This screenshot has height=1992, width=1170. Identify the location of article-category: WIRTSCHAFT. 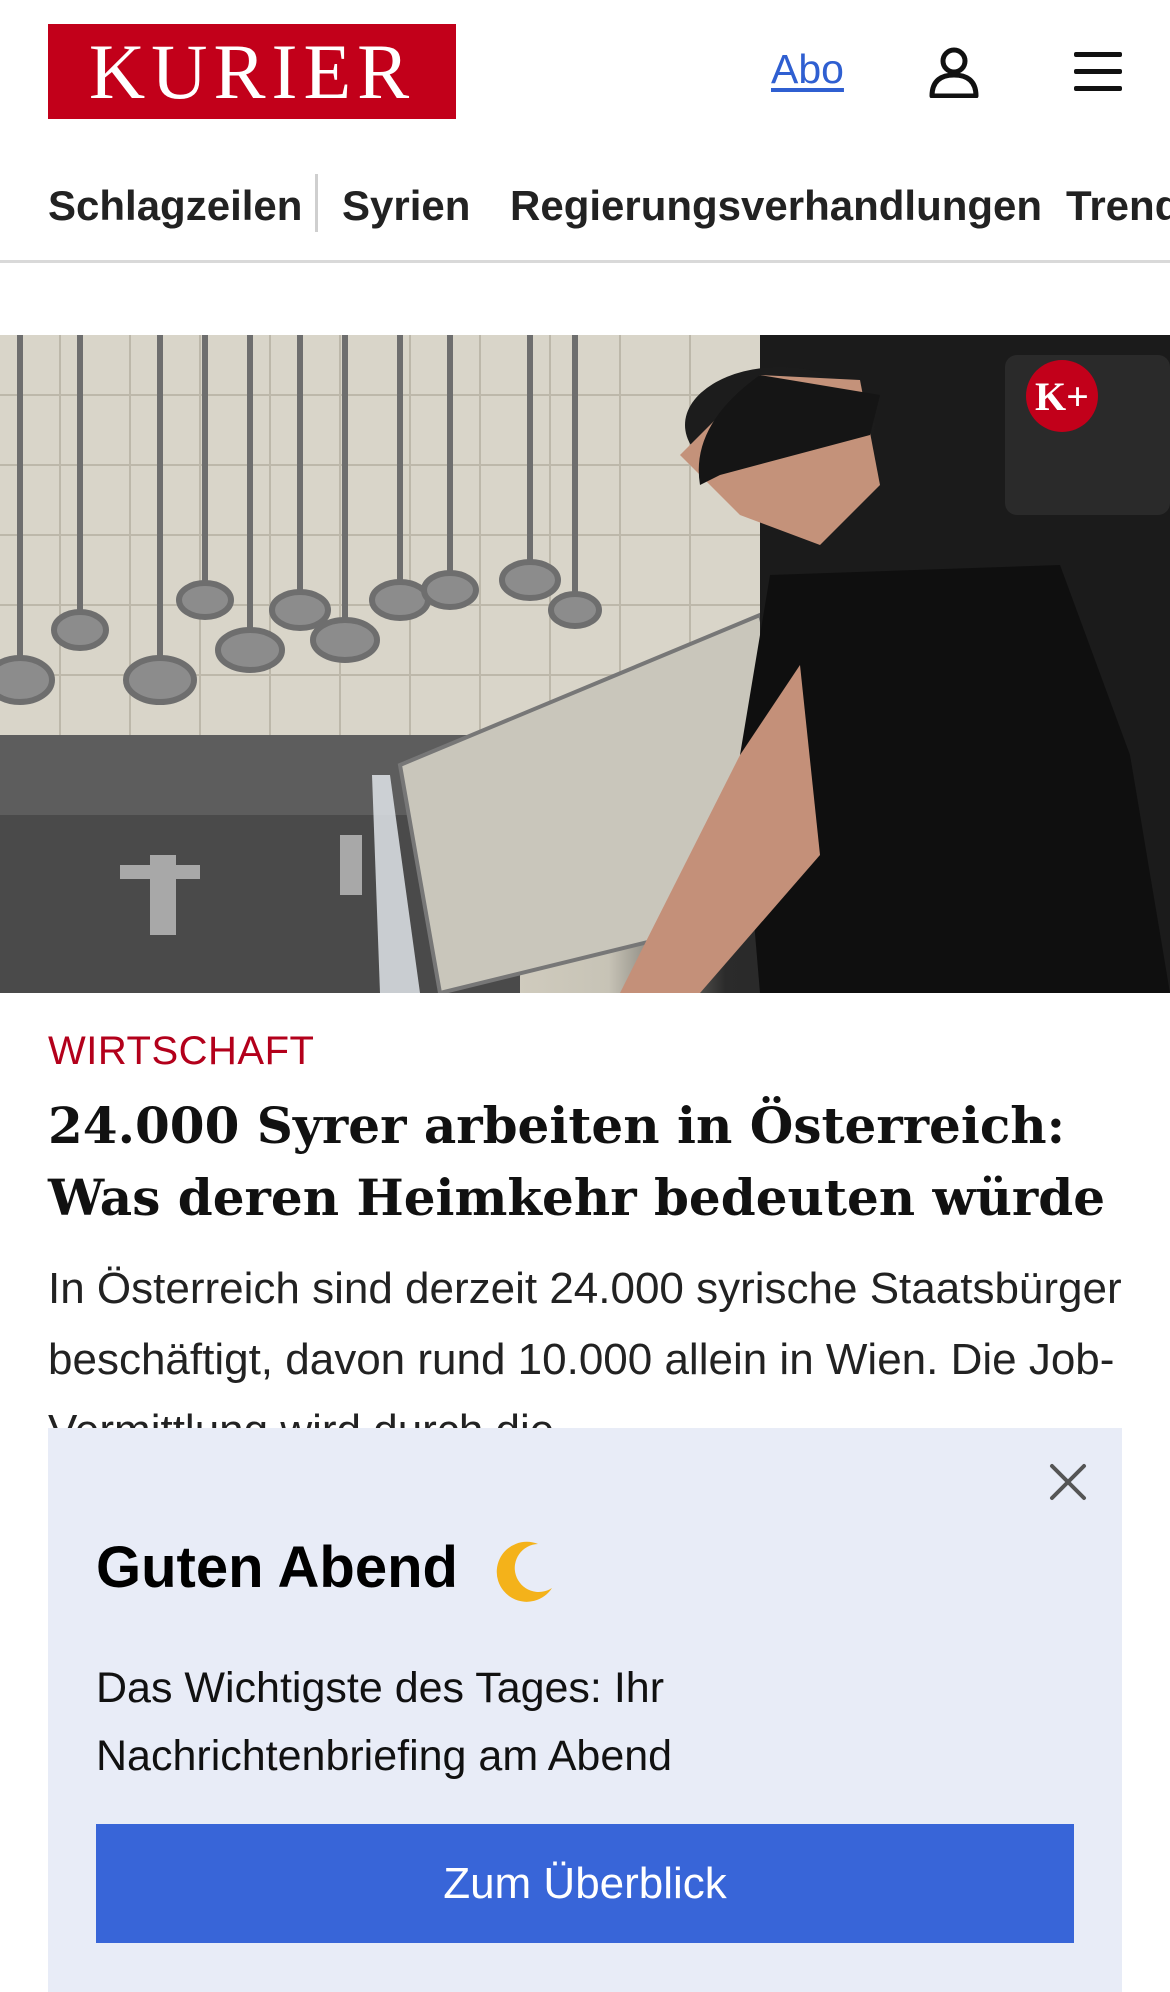
(181, 1051).